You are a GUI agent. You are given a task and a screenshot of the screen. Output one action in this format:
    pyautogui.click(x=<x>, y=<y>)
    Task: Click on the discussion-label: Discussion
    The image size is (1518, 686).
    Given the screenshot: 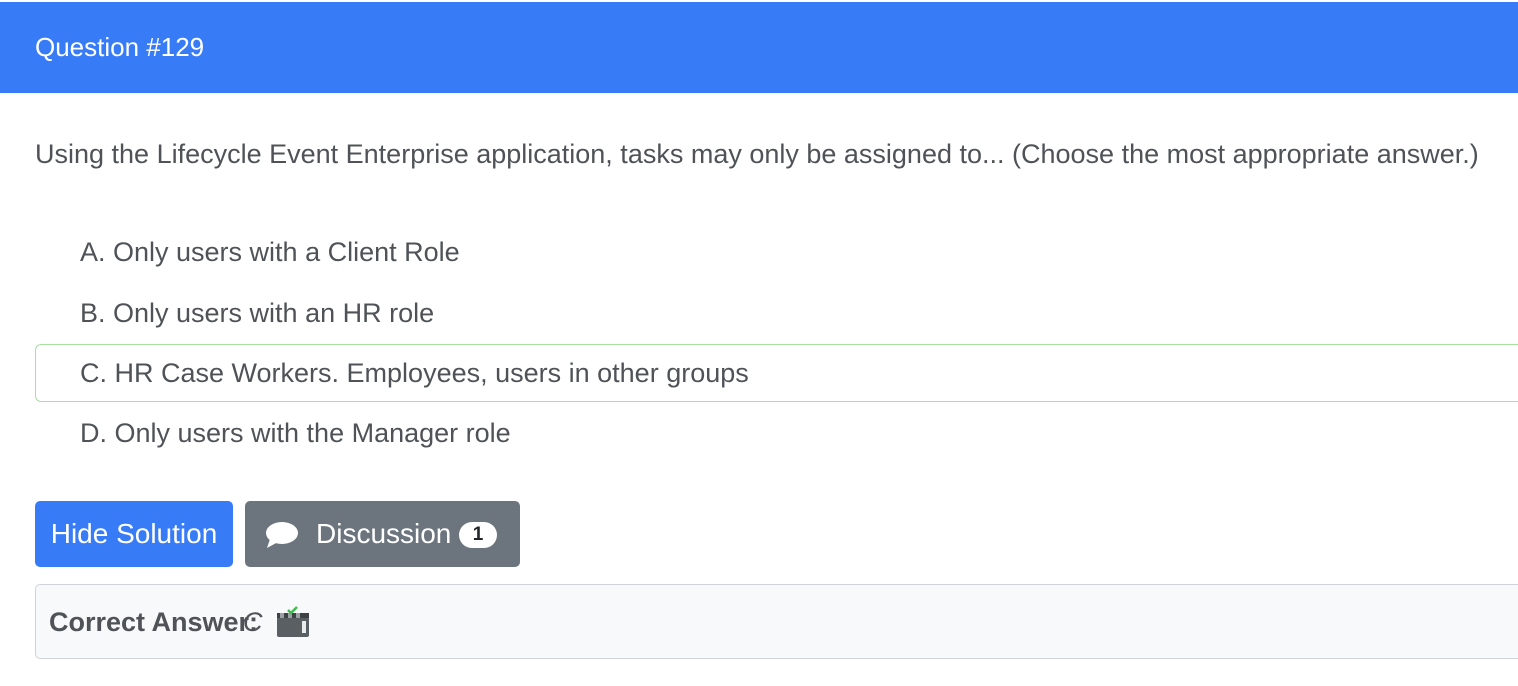 What is the action you would take?
    pyautogui.click(x=384, y=533)
    